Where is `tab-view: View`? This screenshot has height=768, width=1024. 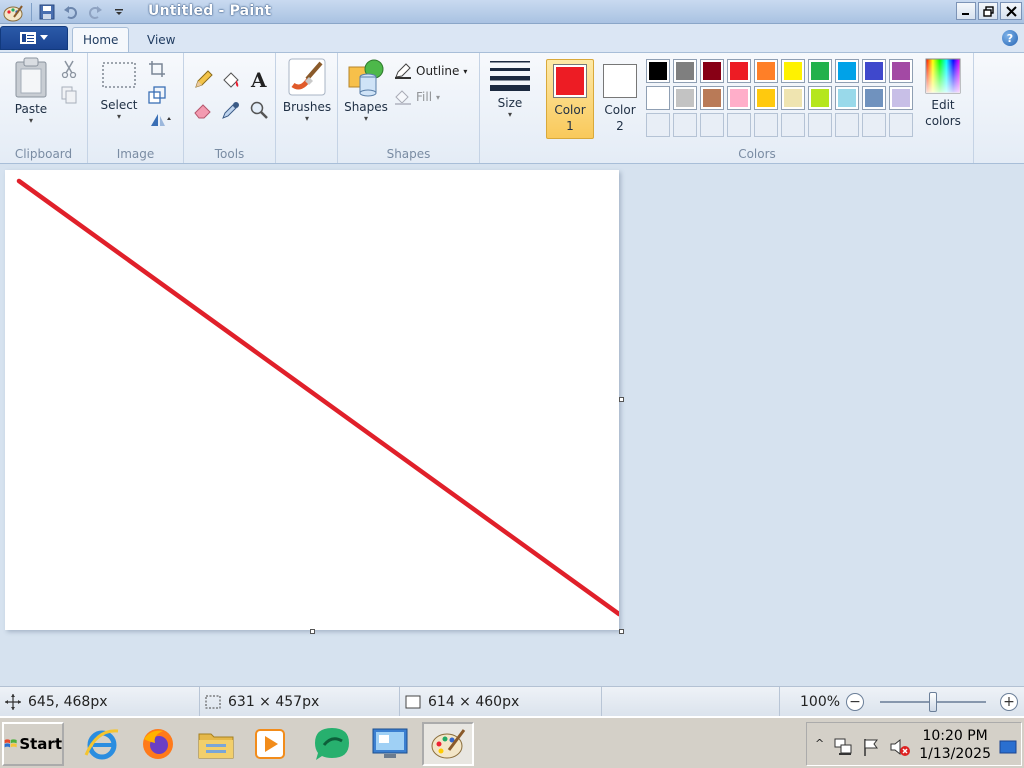
tab-view: View is located at coordinates (161, 39).